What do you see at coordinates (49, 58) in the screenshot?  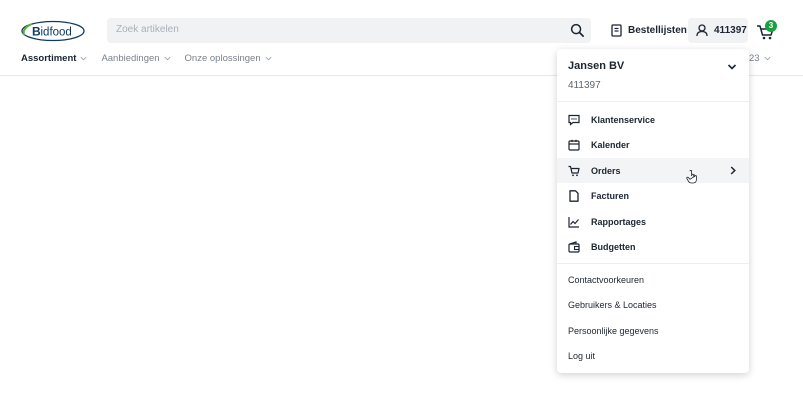 I see `nav-item-label: Assortiment` at bounding box center [49, 58].